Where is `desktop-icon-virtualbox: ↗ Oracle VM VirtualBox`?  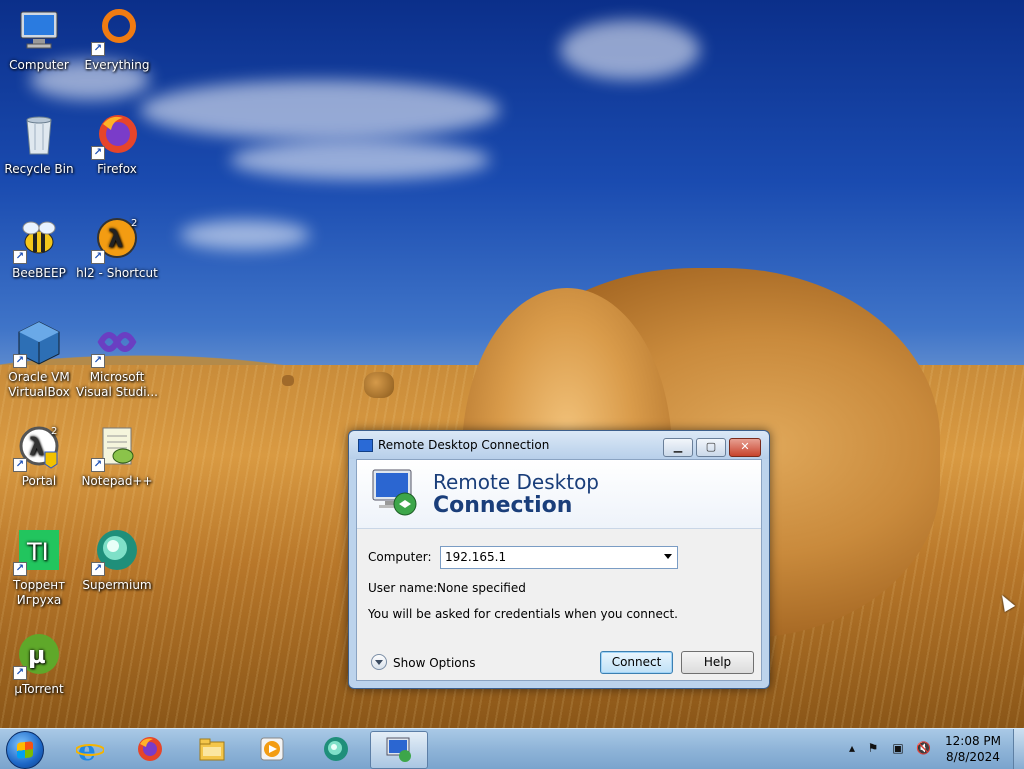
desktop-icon-virtualbox: ↗ Oracle VM VirtualBox is located at coordinates (41, 356).